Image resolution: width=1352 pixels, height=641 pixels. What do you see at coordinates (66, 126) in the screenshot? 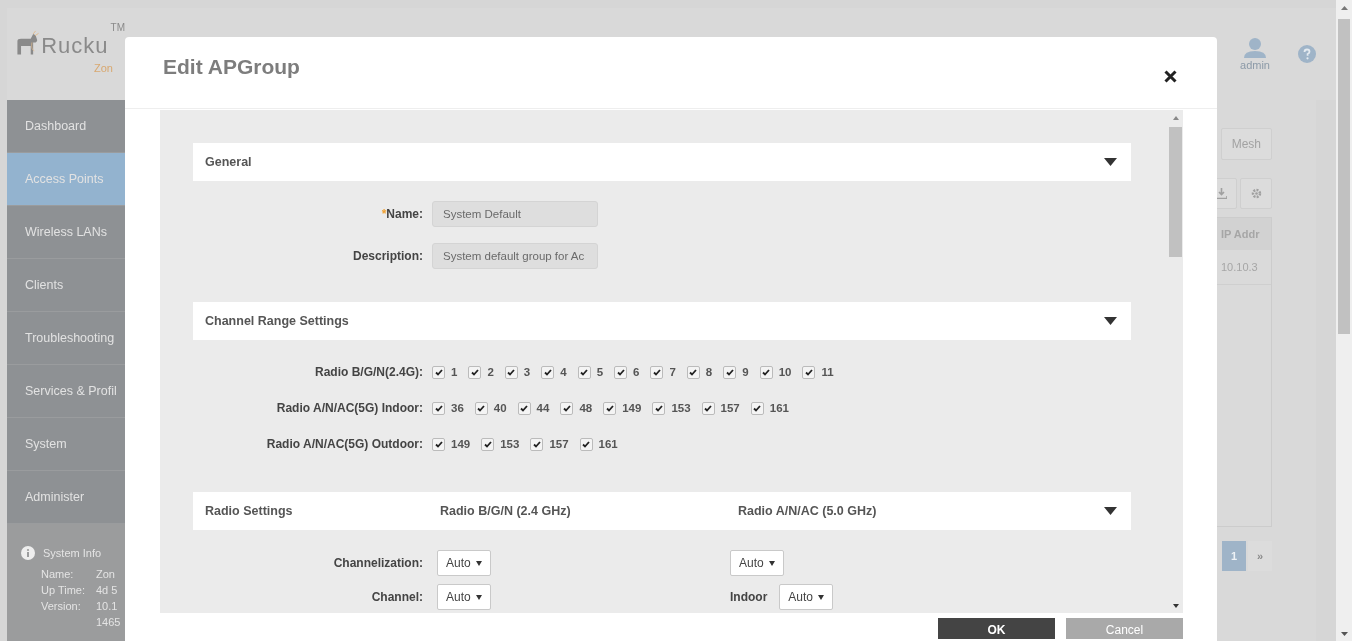
I see `sidebar-item: Dashboard` at bounding box center [66, 126].